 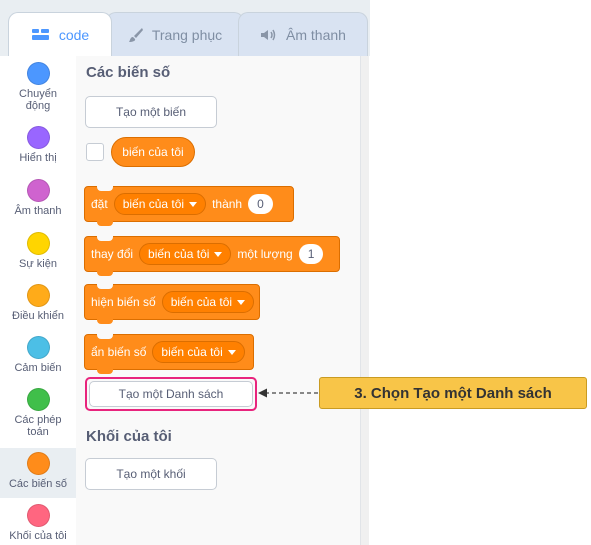 What do you see at coordinates (38, 316) in the screenshot?
I see `category-label: Điều khiển` at bounding box center [38, 316].